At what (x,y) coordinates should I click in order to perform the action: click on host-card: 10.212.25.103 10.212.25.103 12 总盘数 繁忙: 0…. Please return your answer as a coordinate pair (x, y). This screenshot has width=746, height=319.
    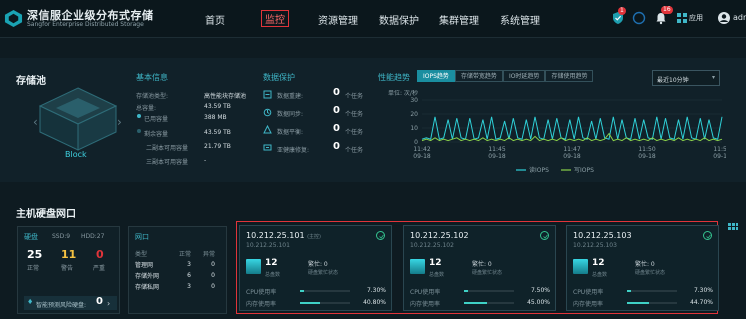
    Looking at the image, I should click on (642, 268).